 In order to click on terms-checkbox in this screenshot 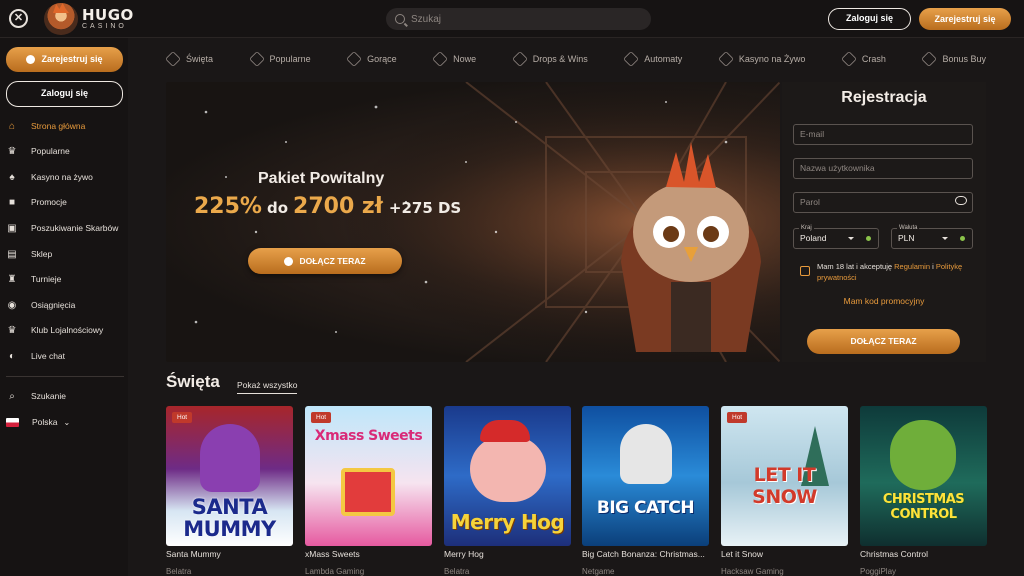, I will do `click(805, 271)`.